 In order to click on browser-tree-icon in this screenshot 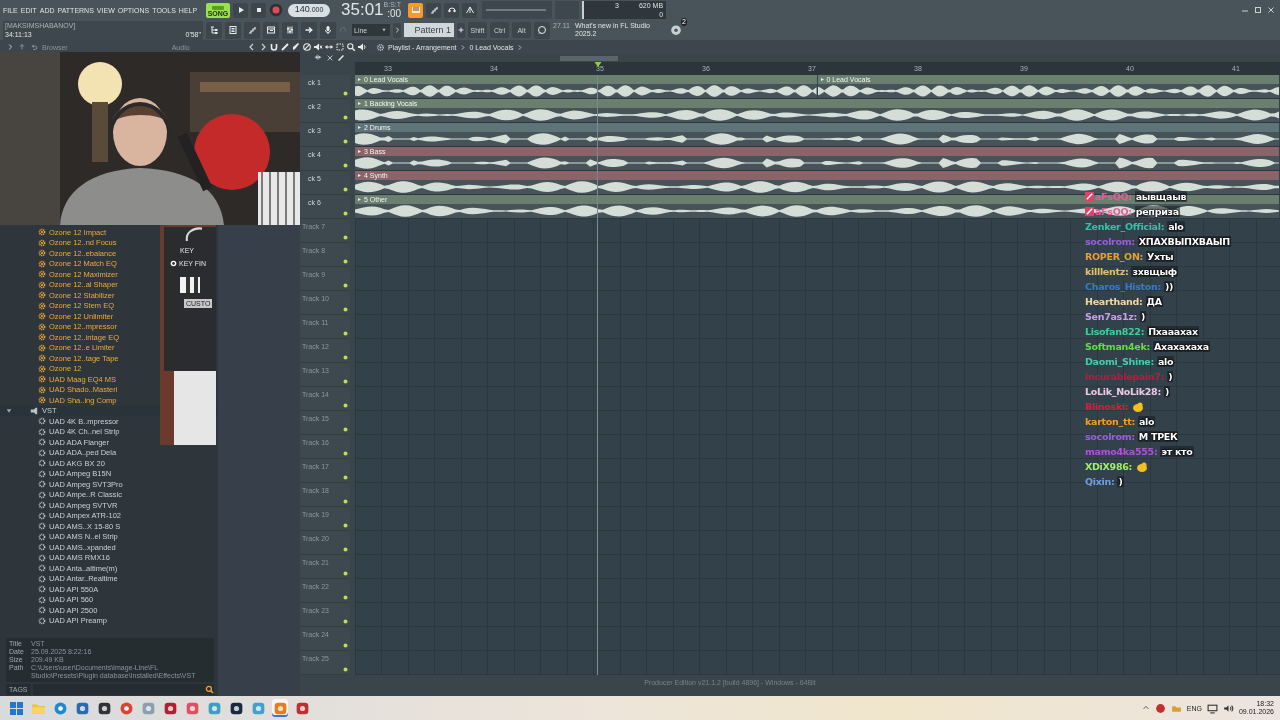, I will do `click(214, 30)`.